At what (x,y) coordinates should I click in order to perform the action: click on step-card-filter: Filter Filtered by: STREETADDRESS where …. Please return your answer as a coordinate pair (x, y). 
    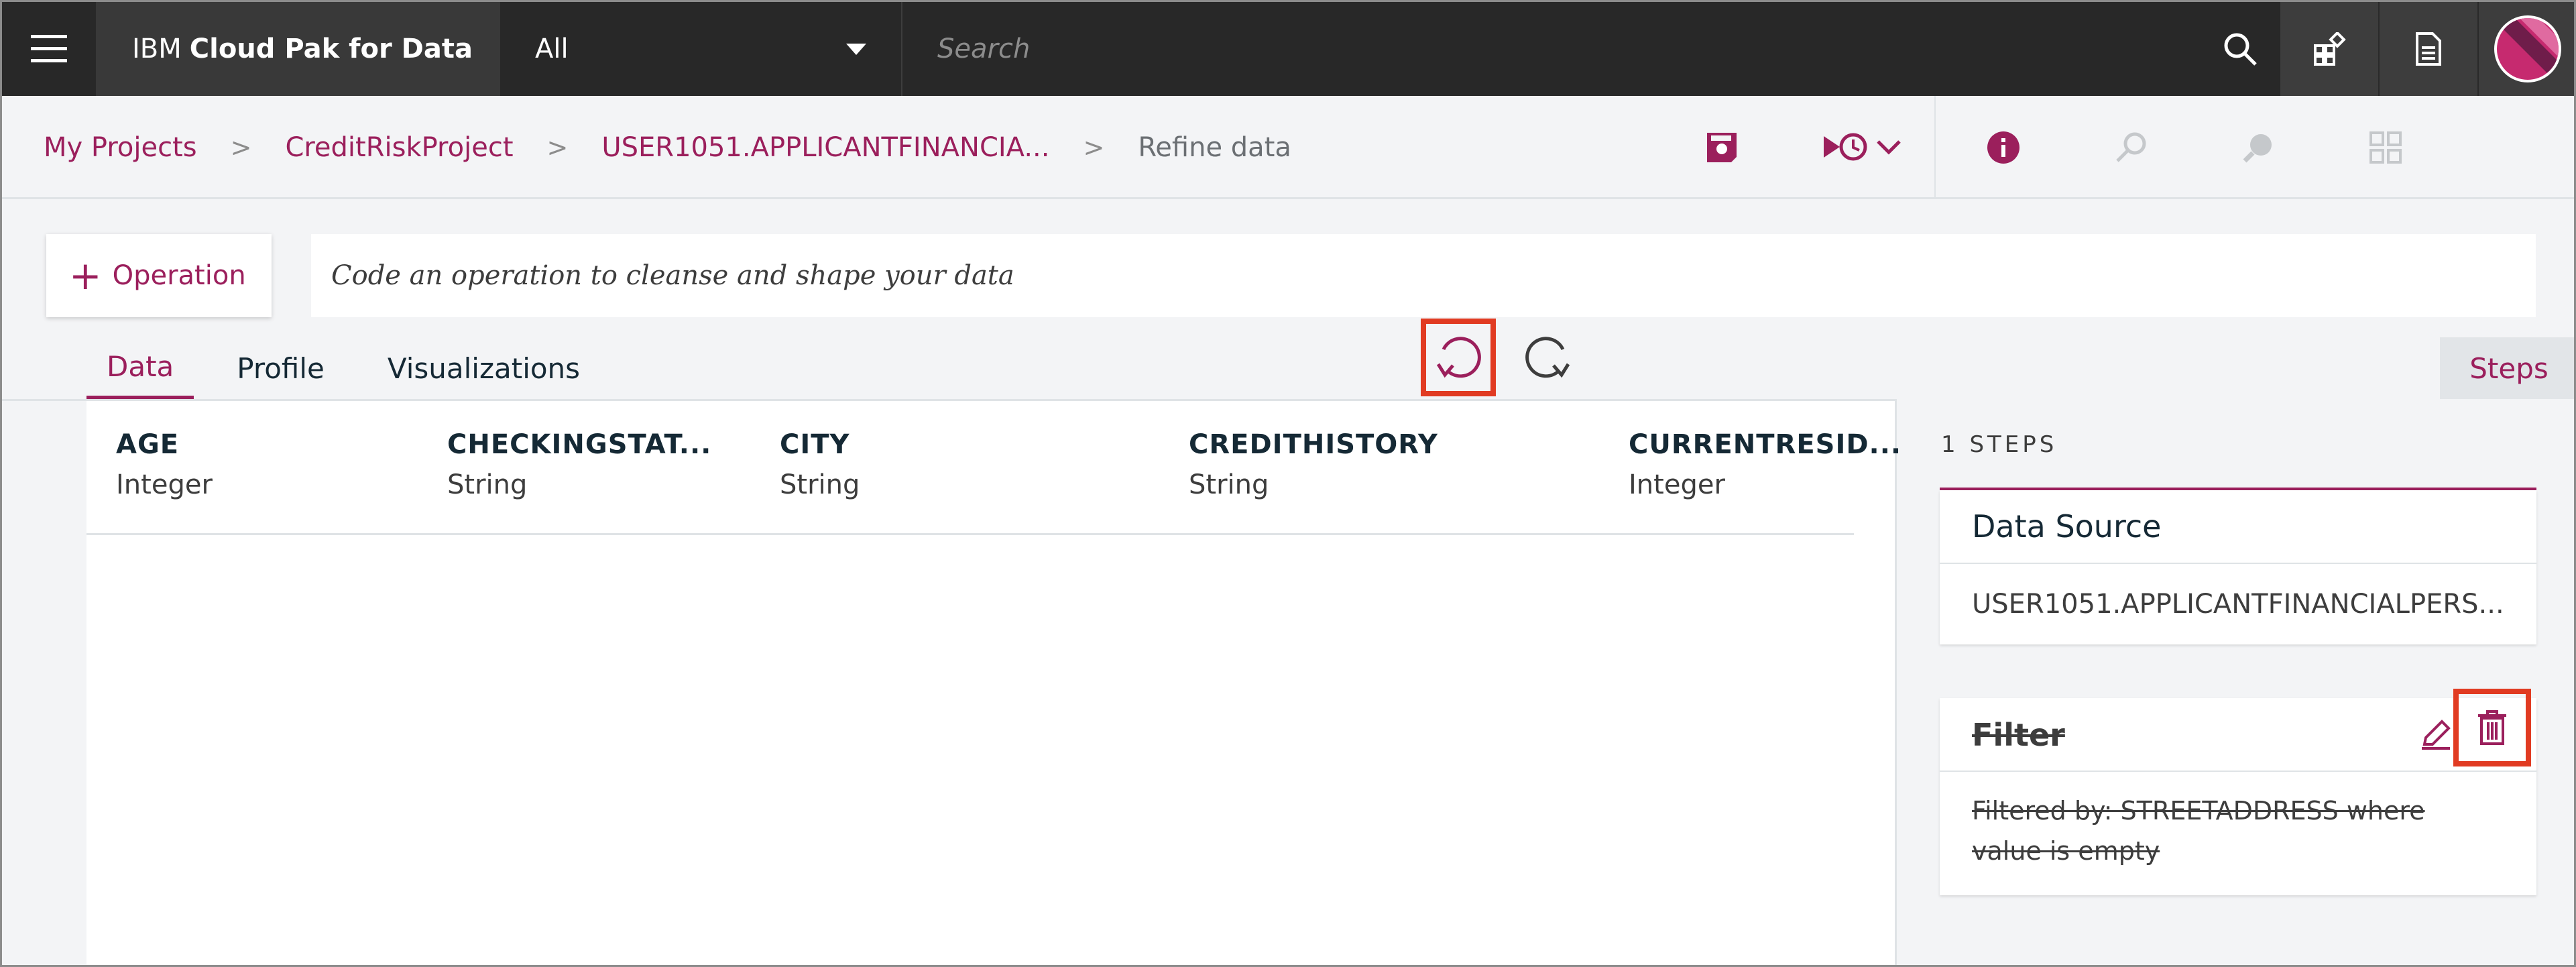
    Looking at the image, I should click on (2238, 792).